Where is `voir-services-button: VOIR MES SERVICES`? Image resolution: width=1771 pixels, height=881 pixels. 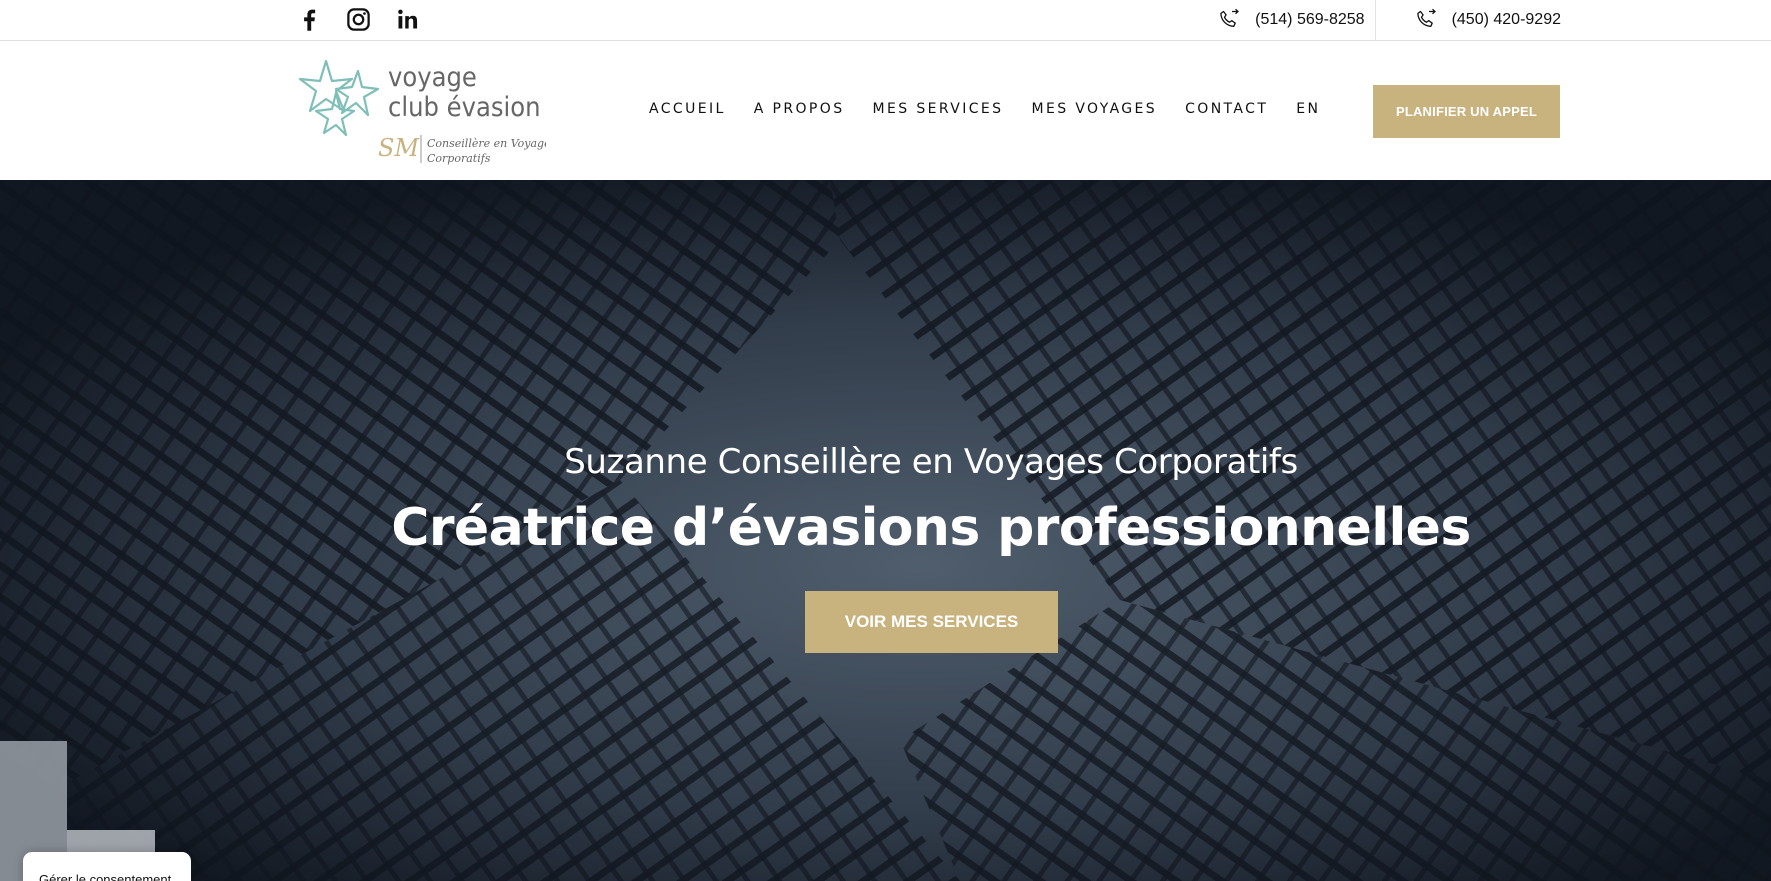 voir-services-button: VOIR MES SERVICES is located at coordinates (931, 622).